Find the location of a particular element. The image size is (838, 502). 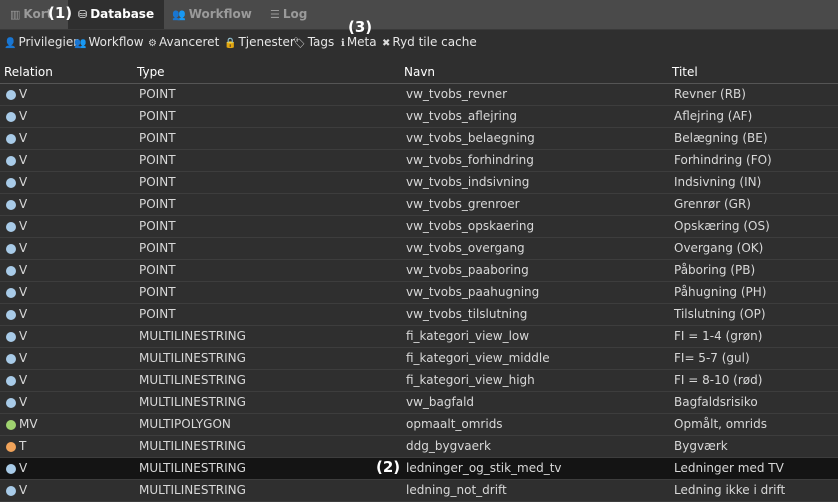

tags-icon: 🏷 is located at coordinates (299, 43).